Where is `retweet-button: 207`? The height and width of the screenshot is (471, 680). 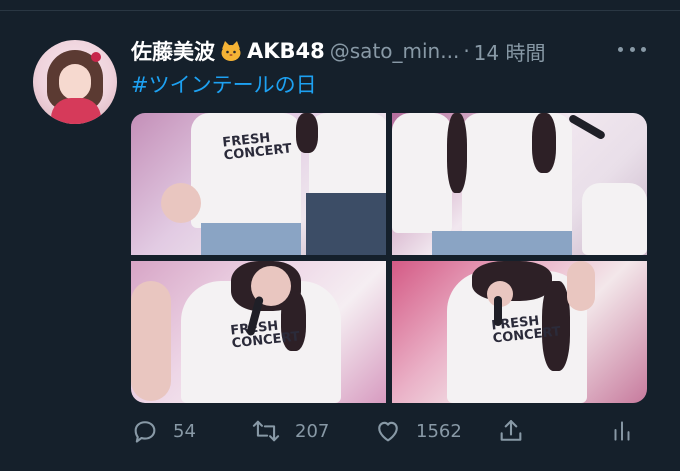
retweet-button: 207 is located at coordinates (290, 431).